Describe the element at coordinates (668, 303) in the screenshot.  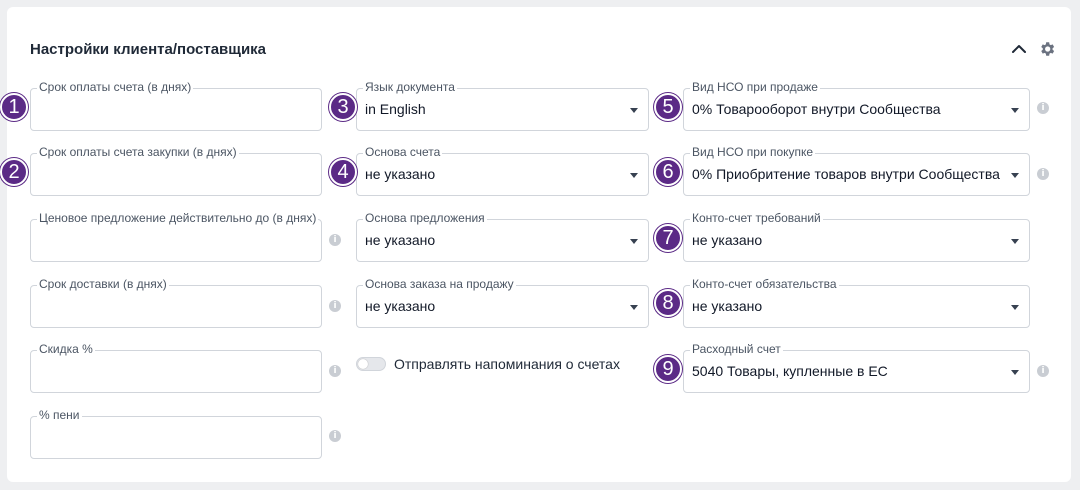
I see `annotation-badge: 8` at that location.